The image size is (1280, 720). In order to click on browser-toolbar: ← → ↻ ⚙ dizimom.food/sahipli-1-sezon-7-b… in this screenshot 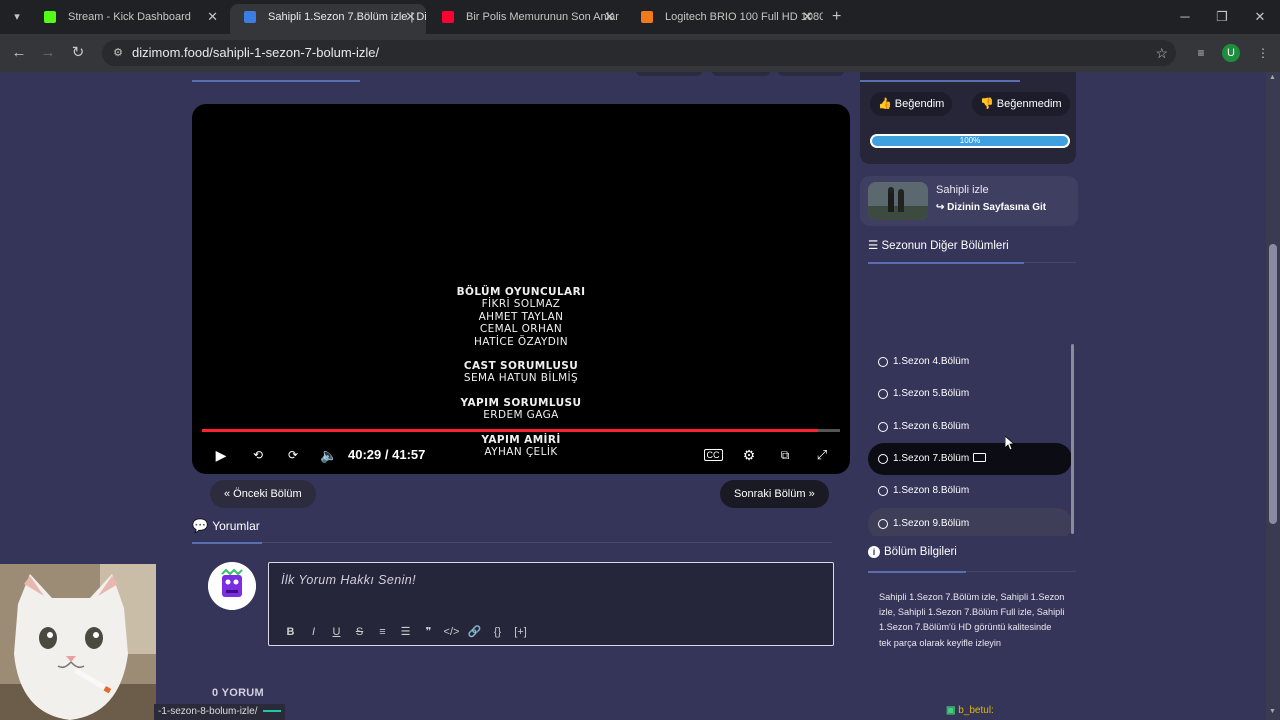, I will do `click(640, 53)`.